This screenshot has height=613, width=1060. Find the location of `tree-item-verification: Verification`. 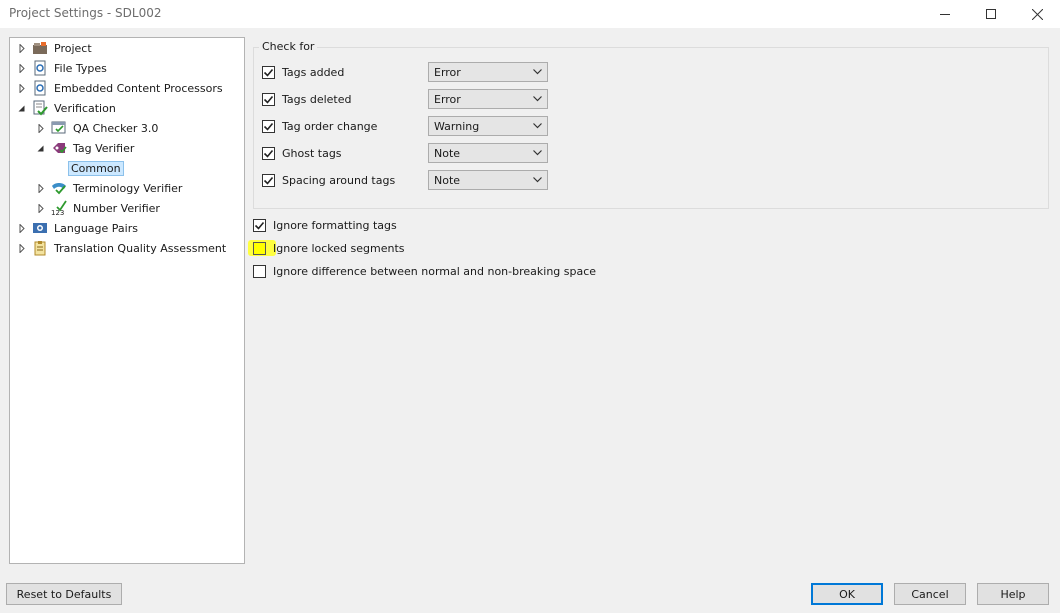

tree-item-verification: Verification is located at coordinates (67, 108).